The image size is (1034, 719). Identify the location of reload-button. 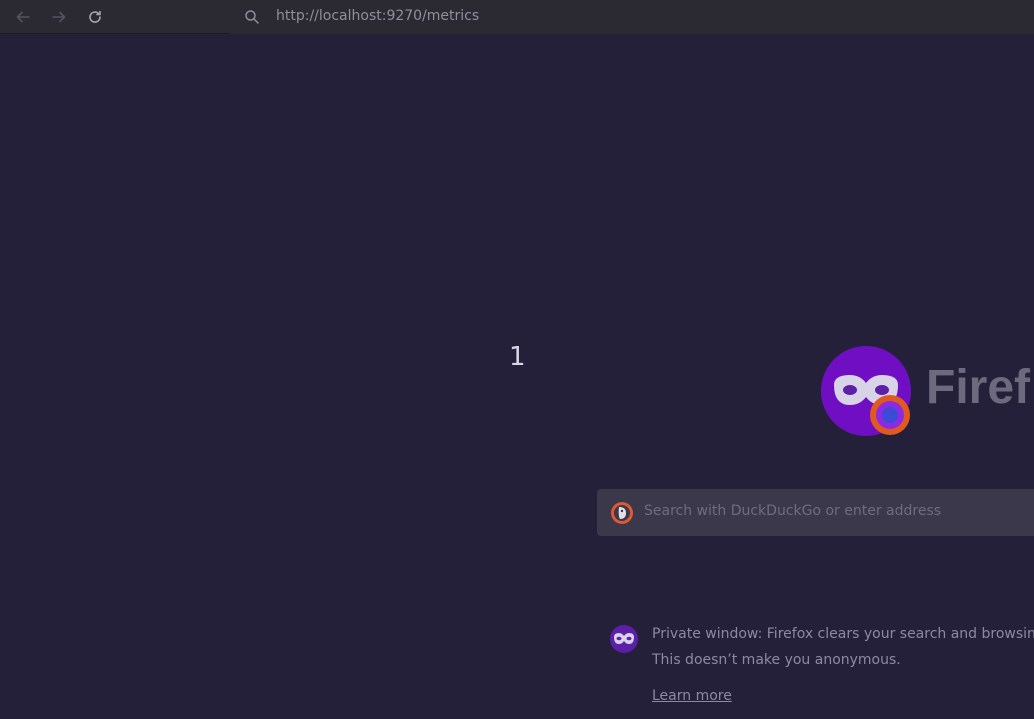
(95, 17).